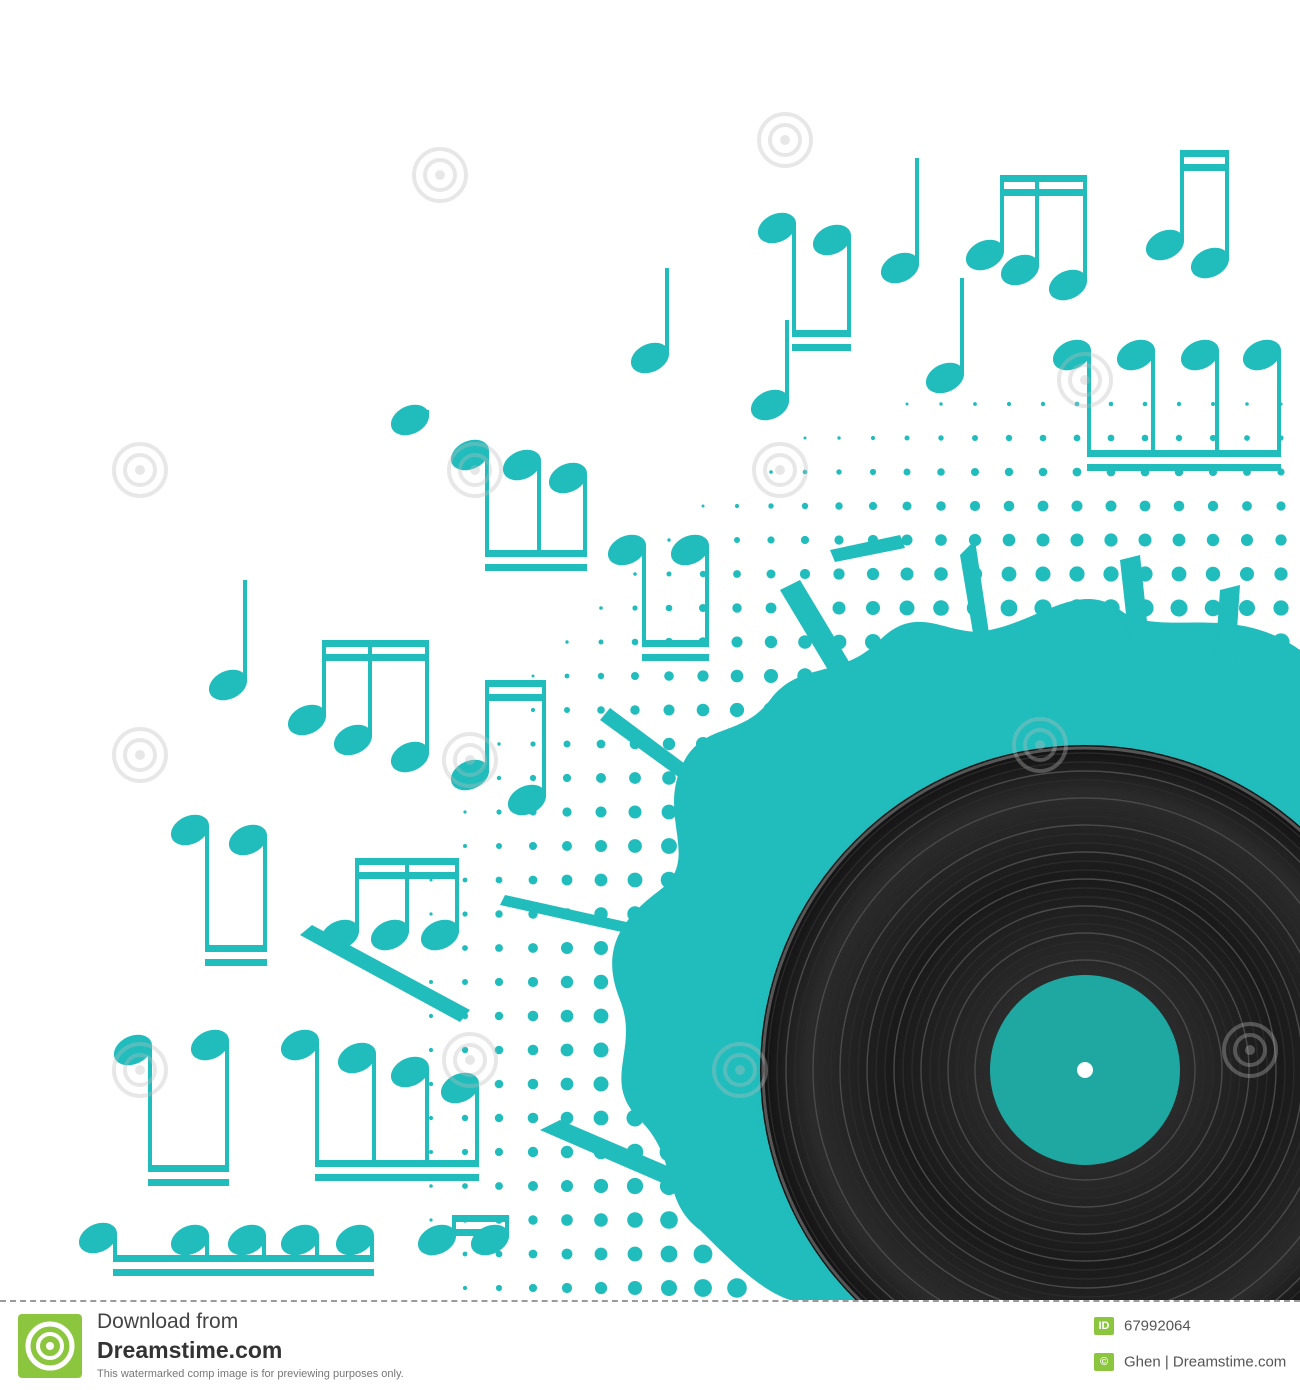 This screenshot has height=1390, width=1300. I want to click on dreamstime-logo-icon, so click(50, 1346).